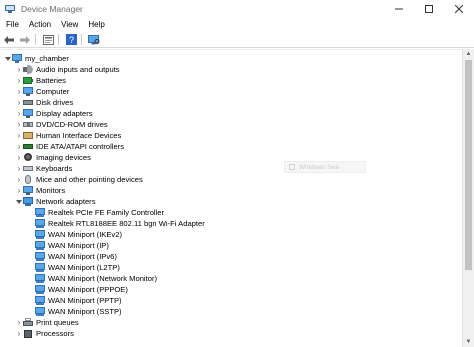 The height and width of the screenshot is (347, 474). I want to click on window-title: Device Manager, so click(52, 9).